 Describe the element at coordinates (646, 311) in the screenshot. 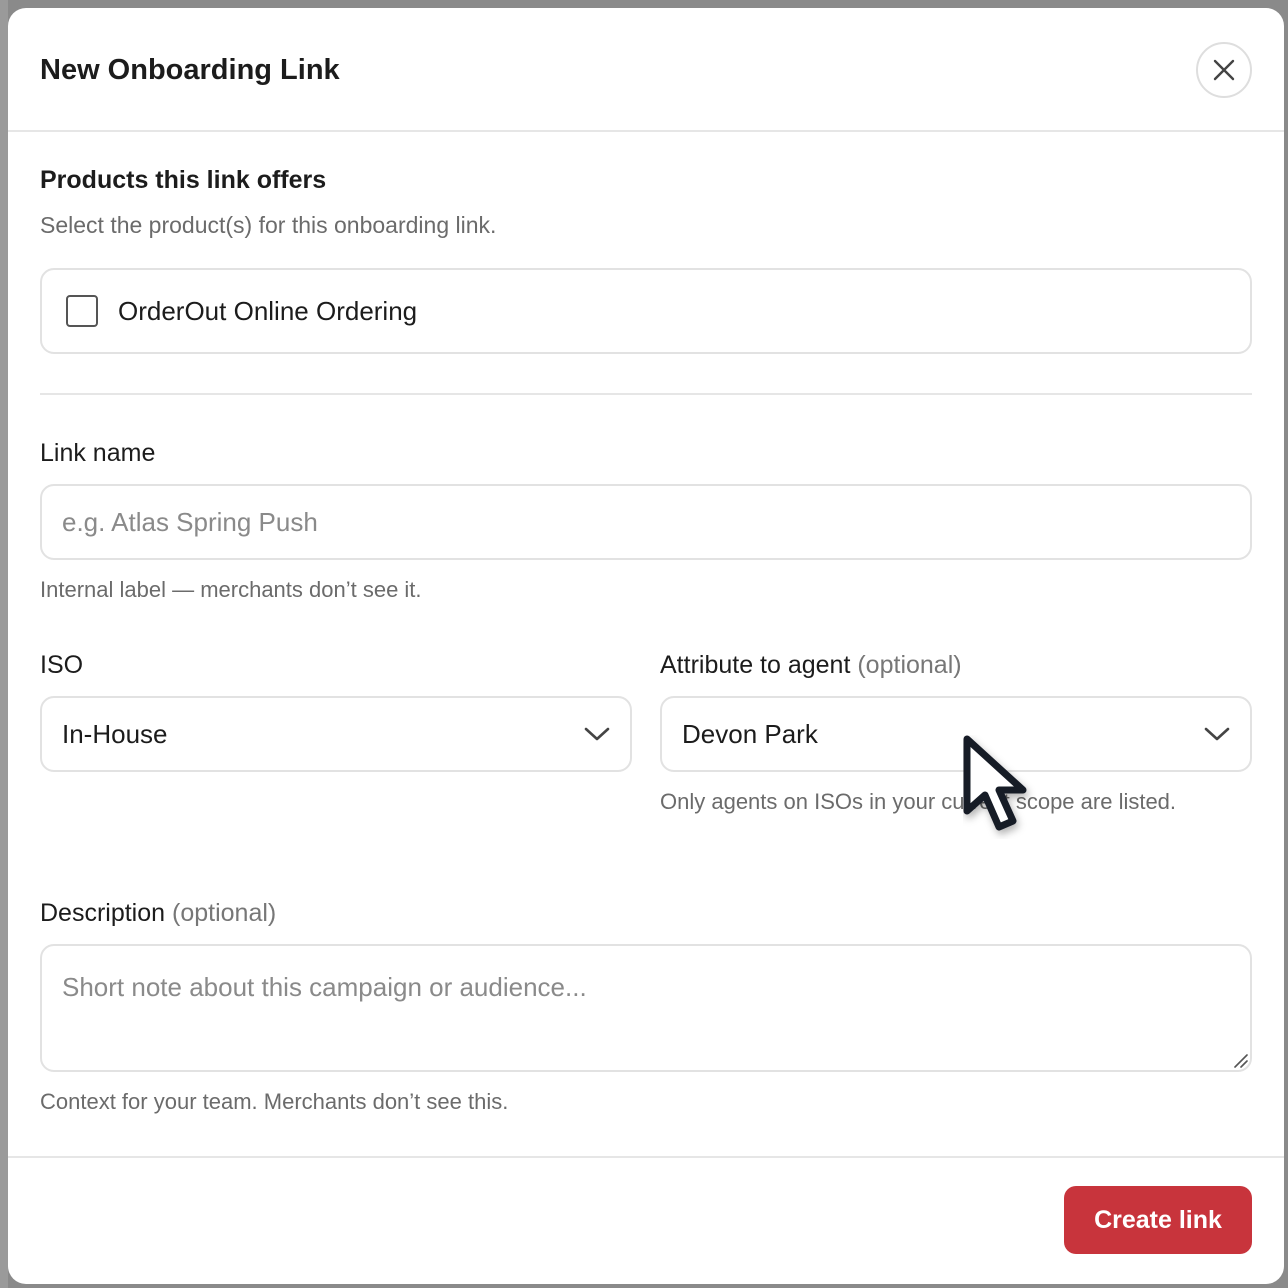

I see `product-option-orderout: OrderOut Online Ordering` at that location.